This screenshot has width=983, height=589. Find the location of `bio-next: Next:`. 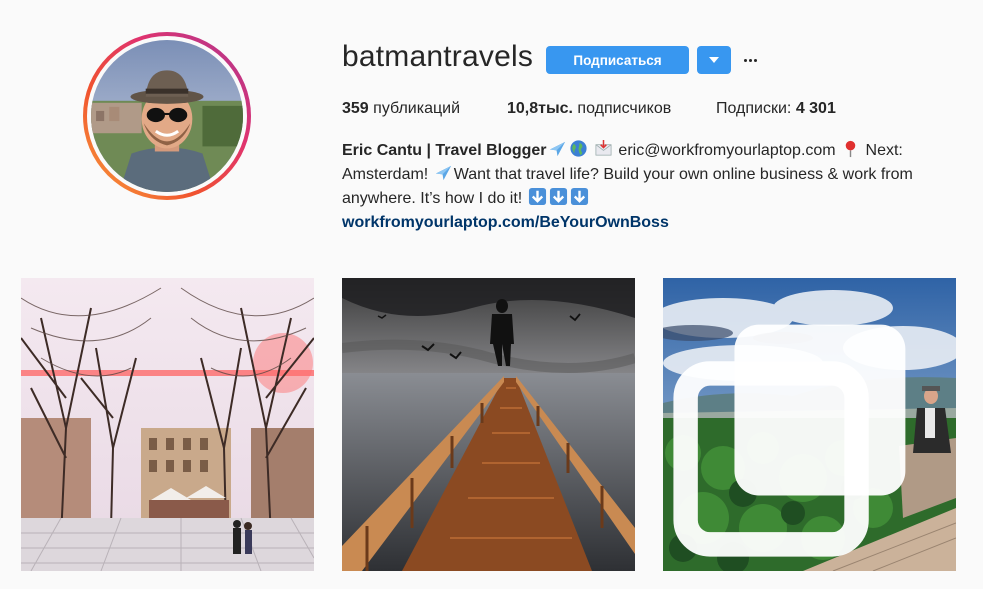

bio-next: Next: is located at coordinates (882, 150).